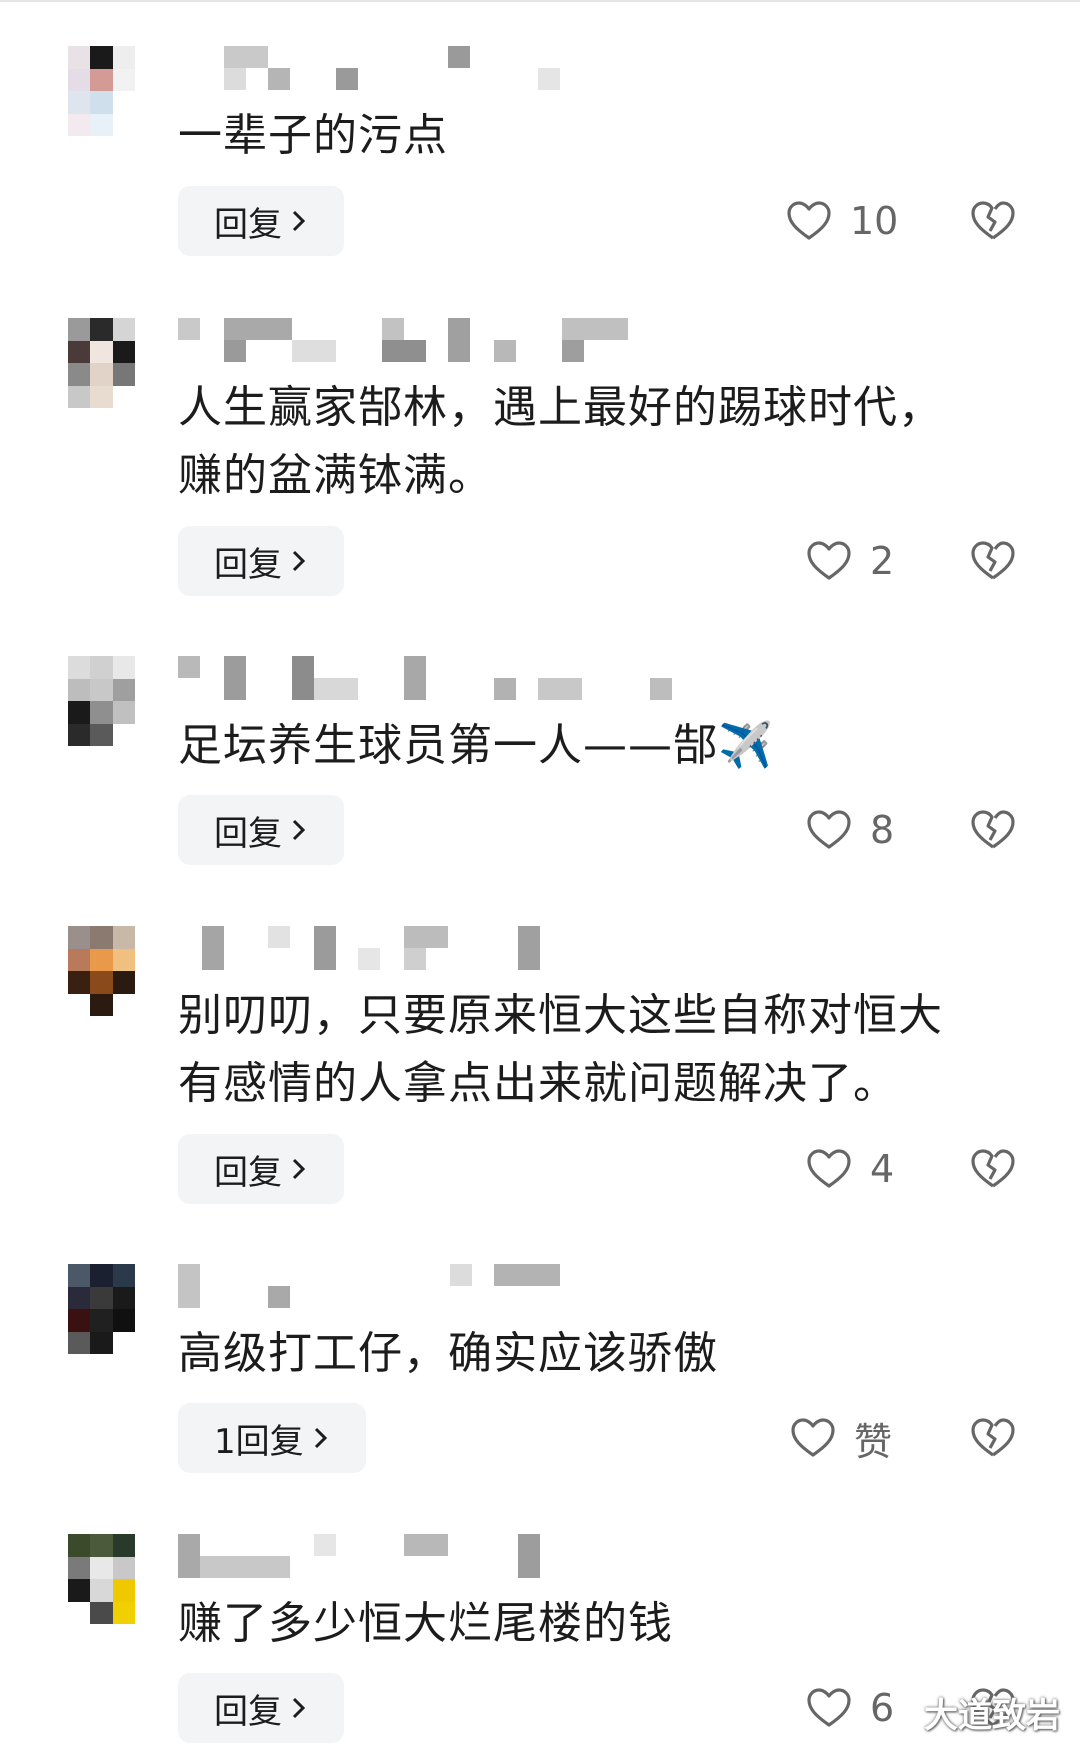  Describe the element at coordinates (992, 1716) in the screenshot. I see `watermark: 大道致岩` at that location.